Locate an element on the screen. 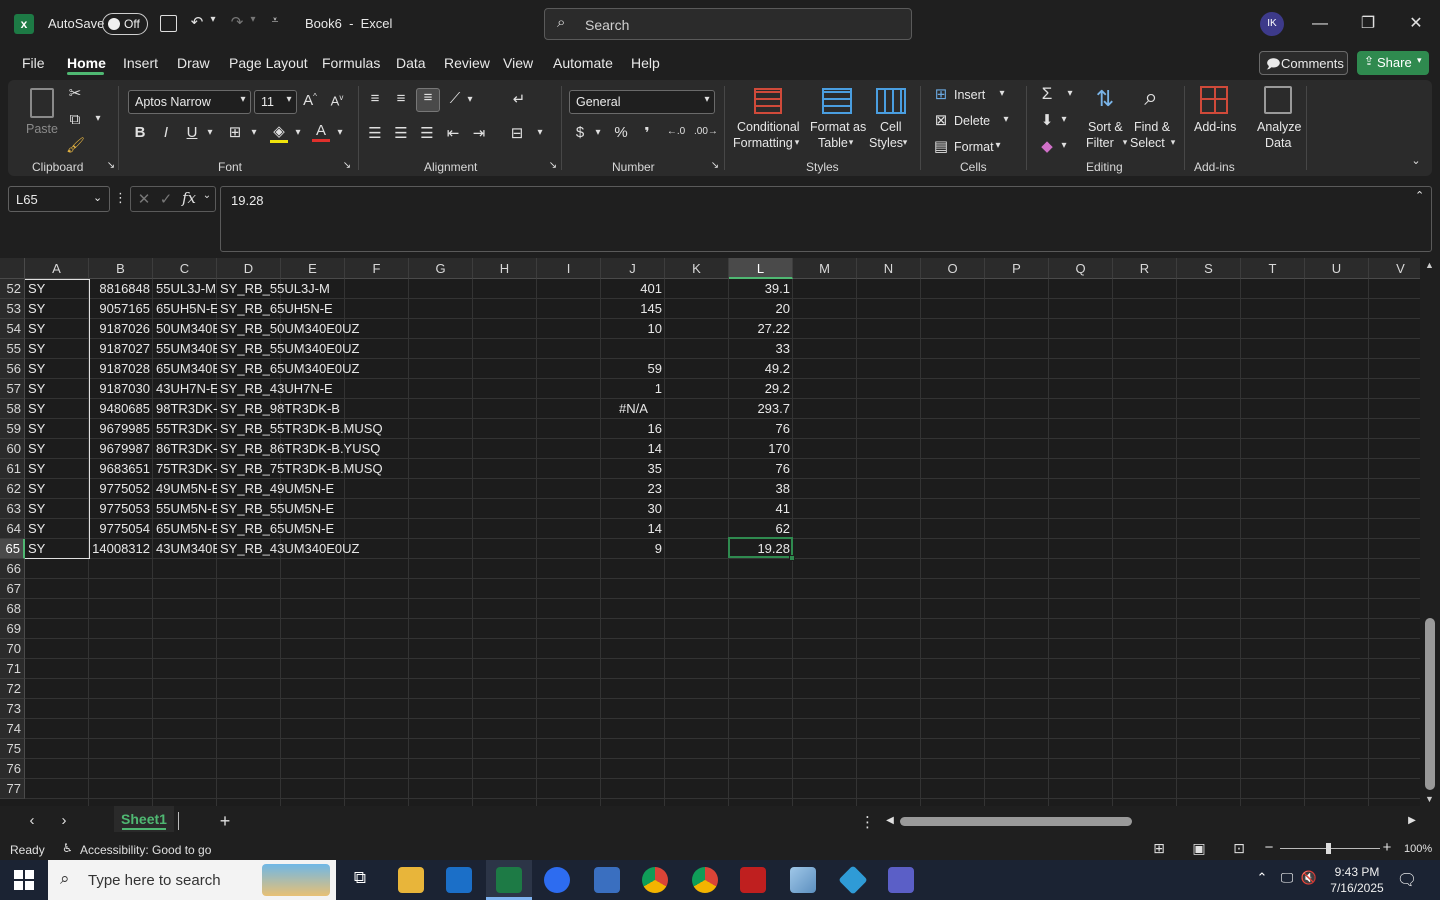 The width and height of the screenshot is (1440, 900). row-header-58: 58 is located at coordinates (12, 409).